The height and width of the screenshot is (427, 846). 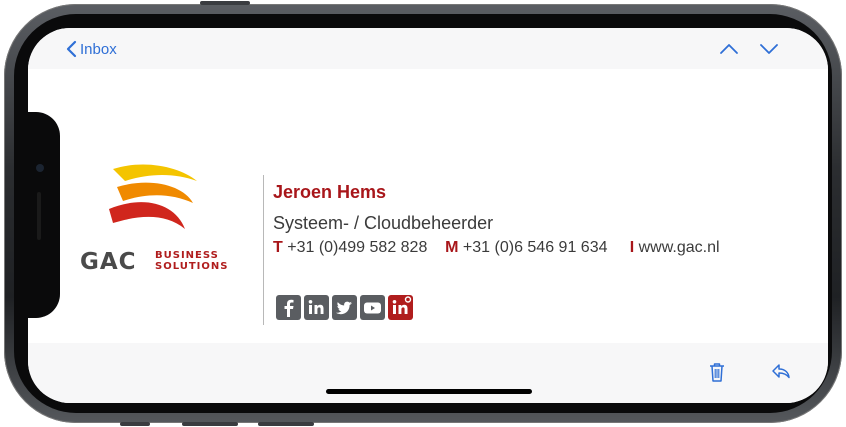 I want to click on website-link: www.gac.nl, so click(x=679, y=247).